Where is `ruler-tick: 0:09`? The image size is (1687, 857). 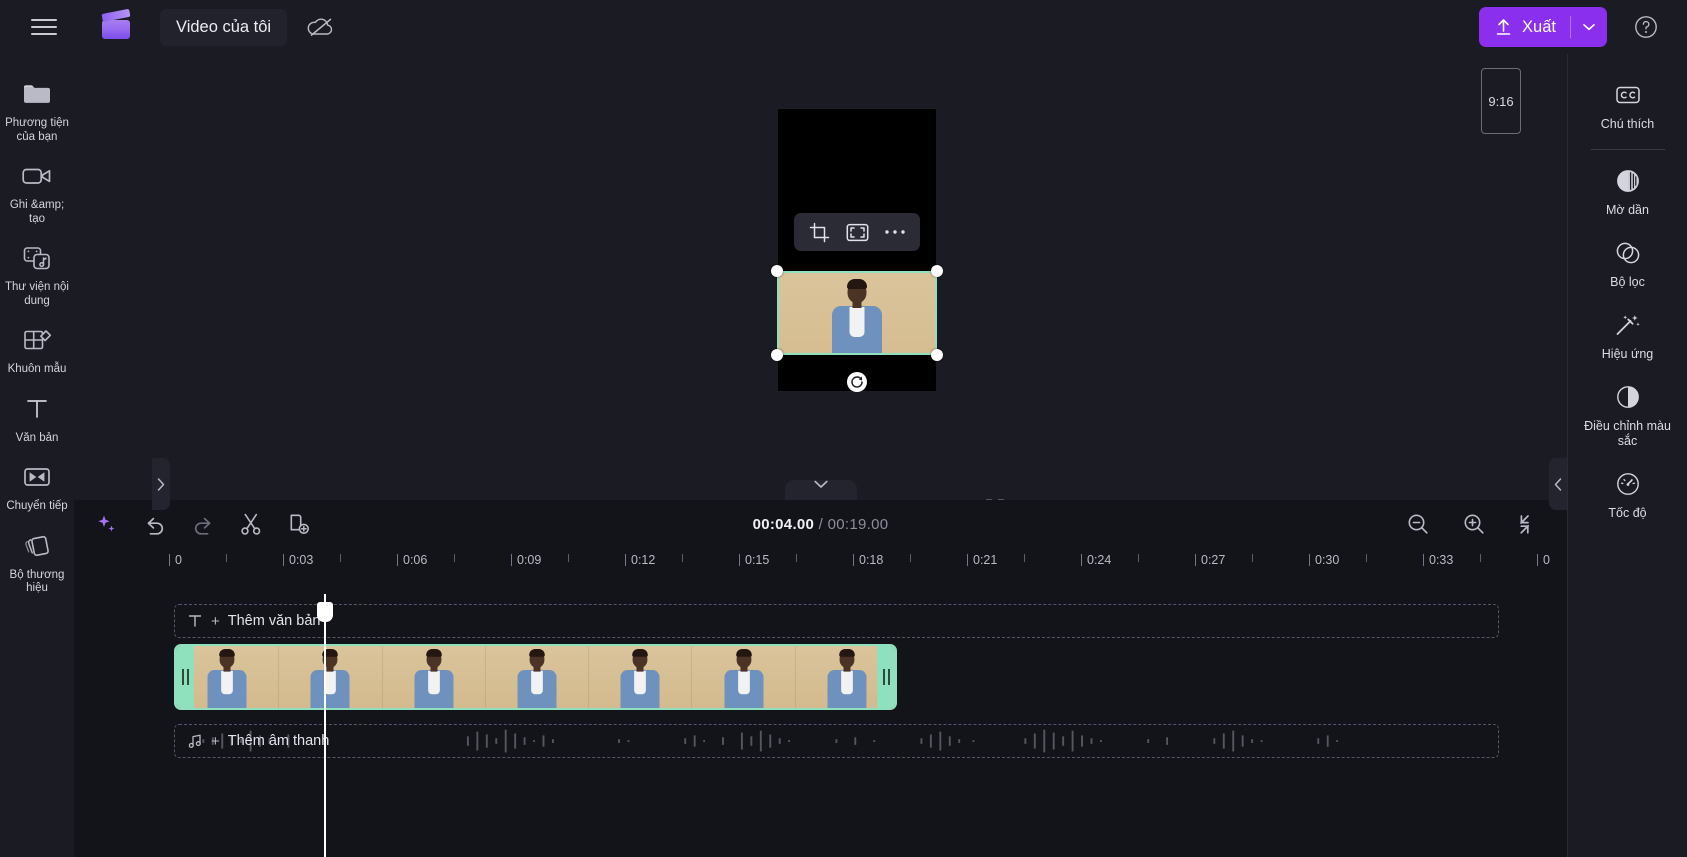
ruler-tick: 0:09 is located at coordinates (526, 560).